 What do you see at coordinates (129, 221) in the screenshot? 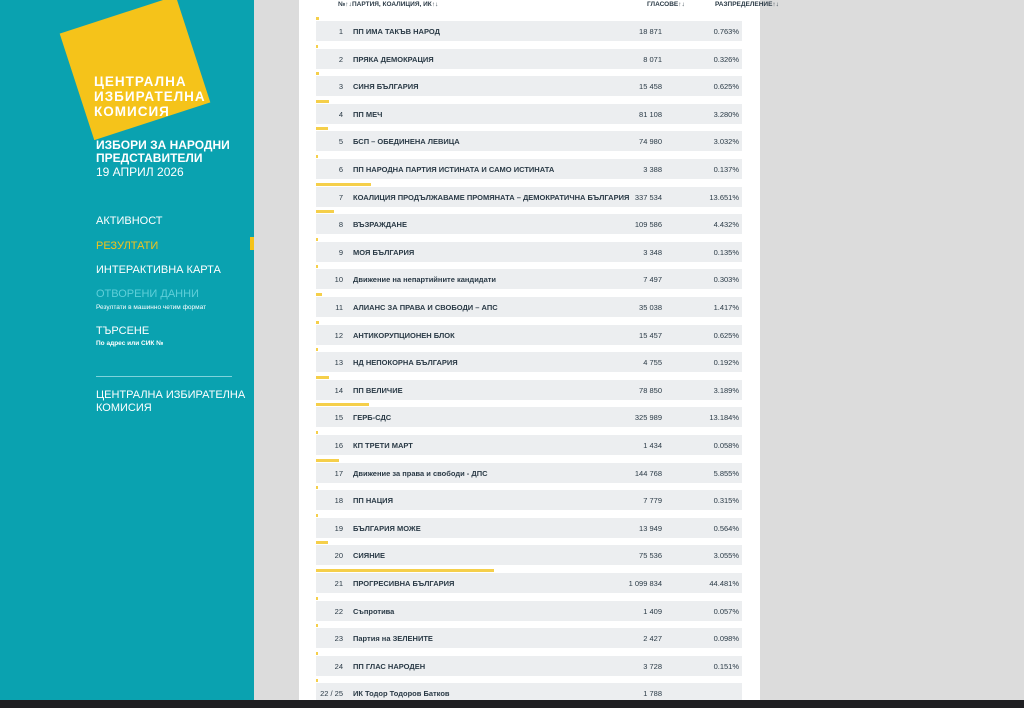
I see `nav-item-activity: АКТИВНОСТ` at bounding box center [129, 221].